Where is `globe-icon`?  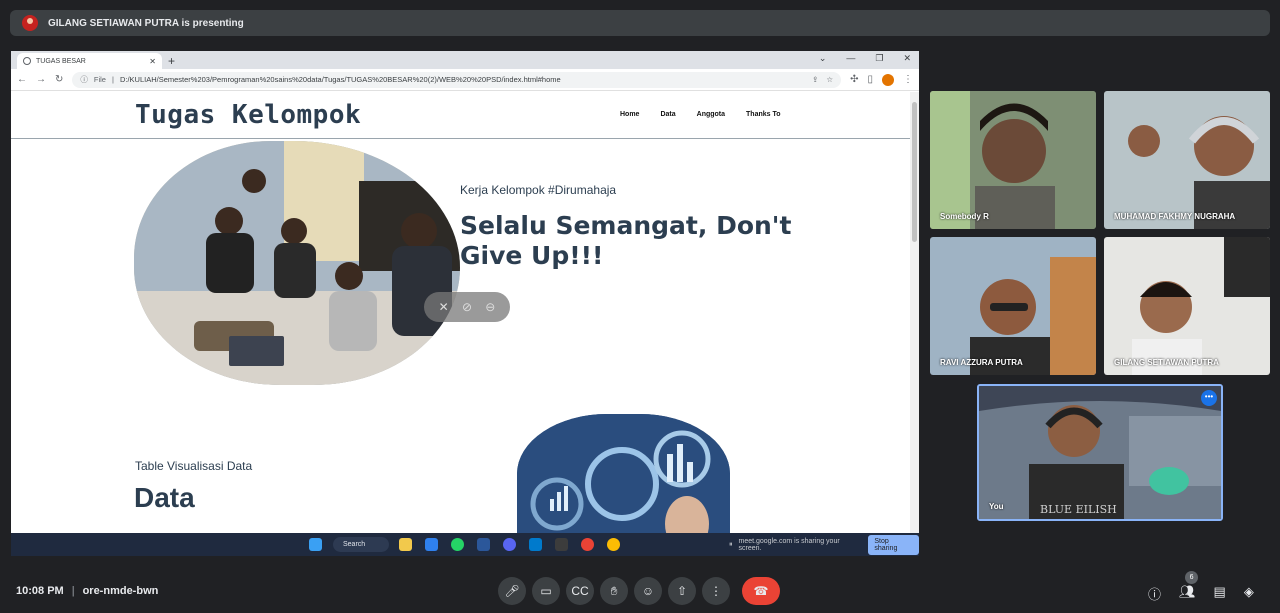
globe-icon is located at coordinates (27, 61).